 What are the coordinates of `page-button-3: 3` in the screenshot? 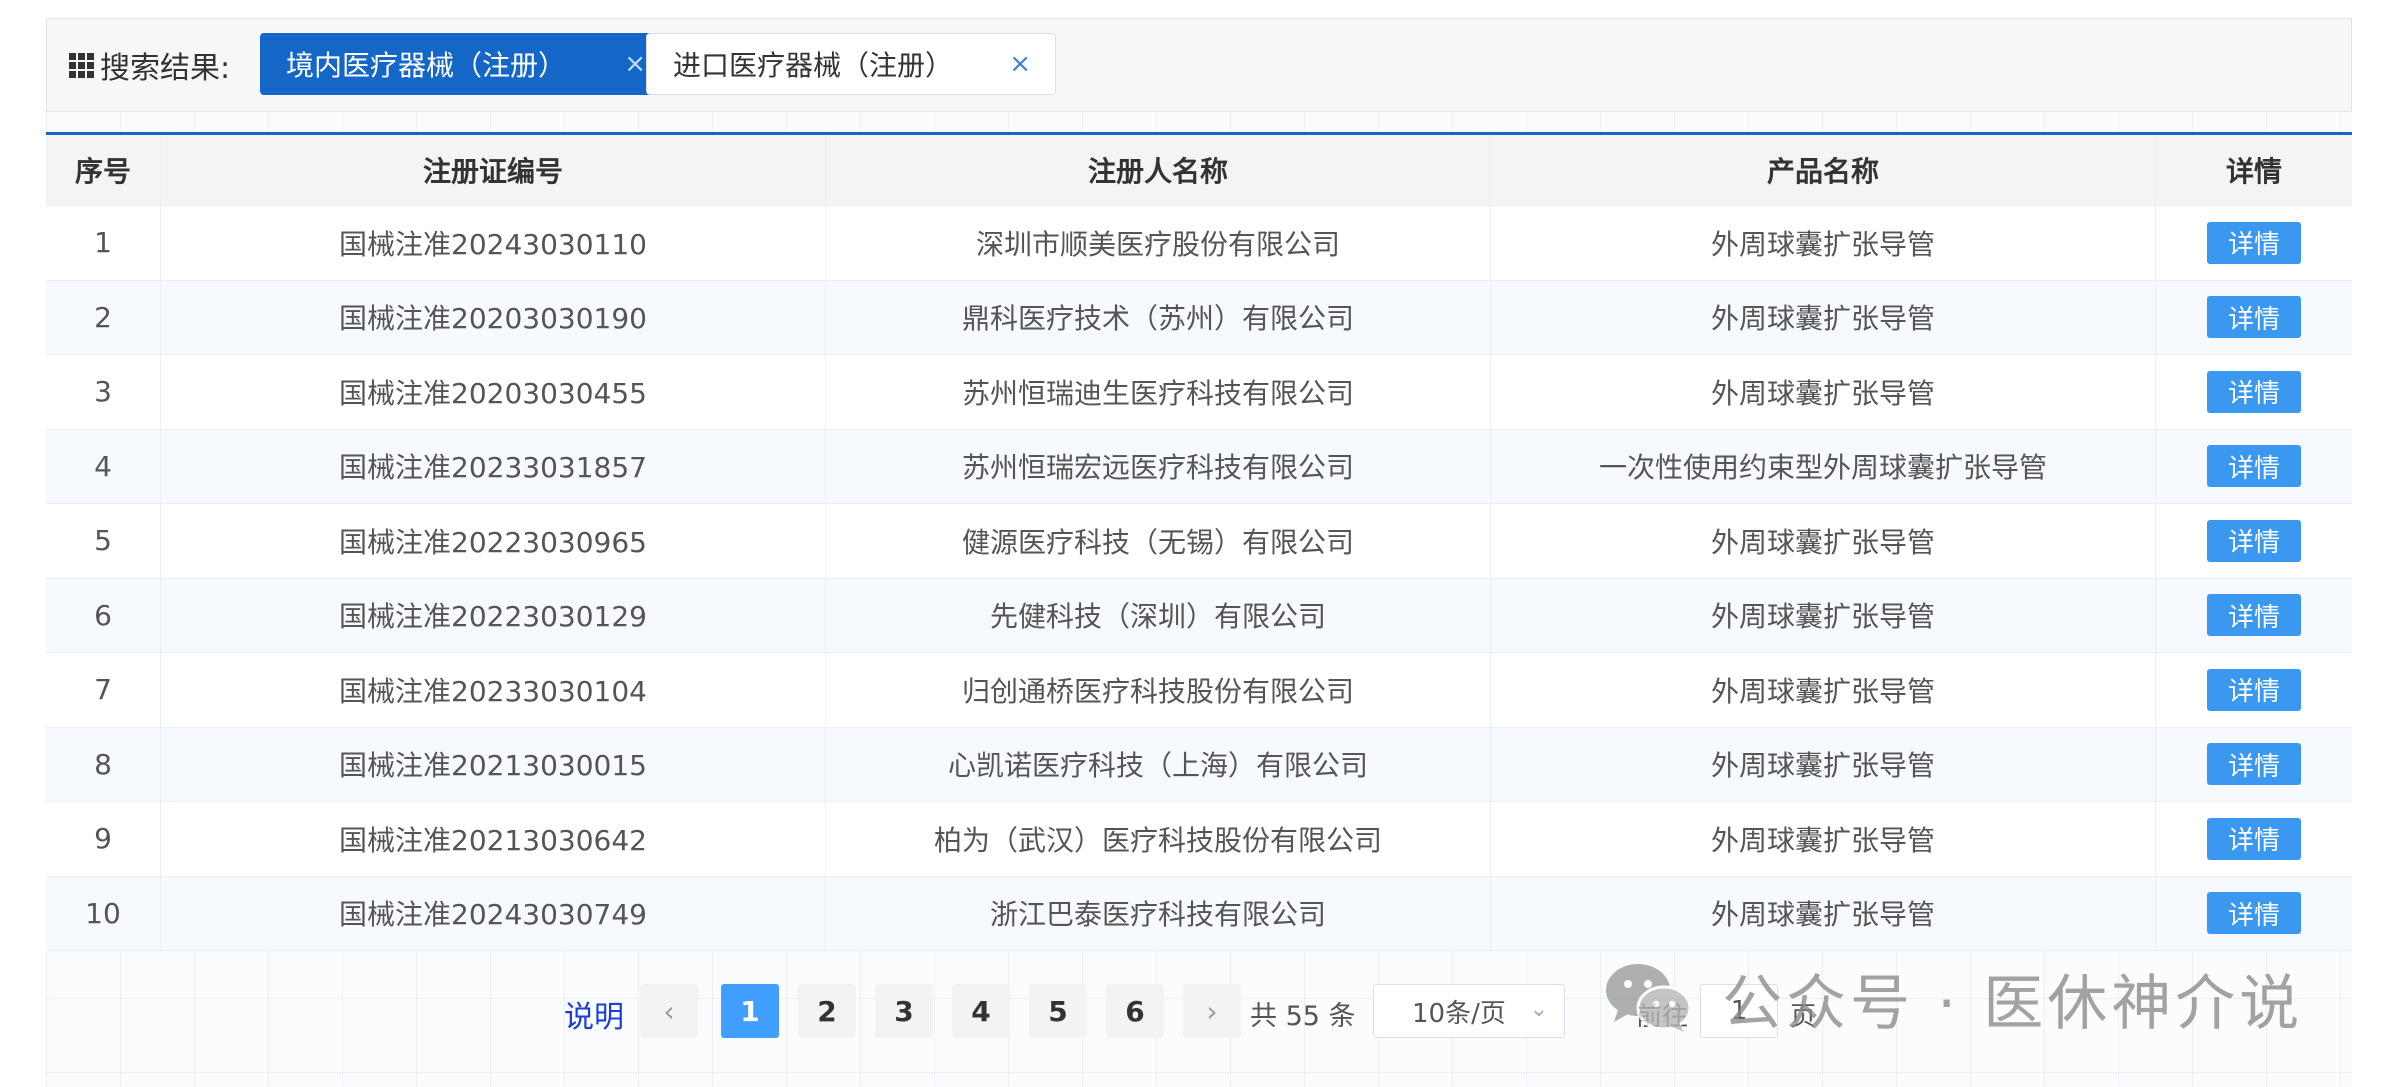 It's located at (904, 1011).